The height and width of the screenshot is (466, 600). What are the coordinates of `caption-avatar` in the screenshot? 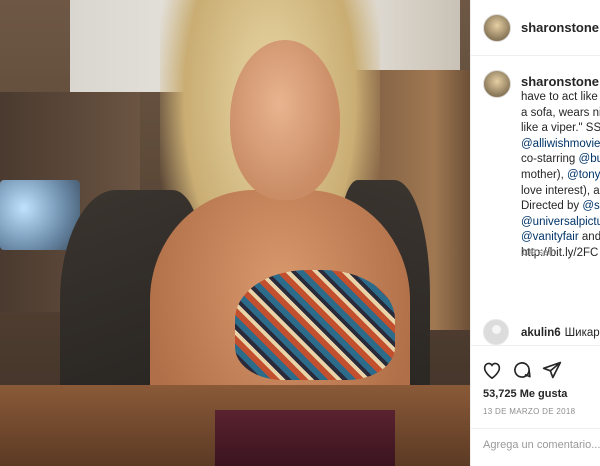 It's located at (497, 84).